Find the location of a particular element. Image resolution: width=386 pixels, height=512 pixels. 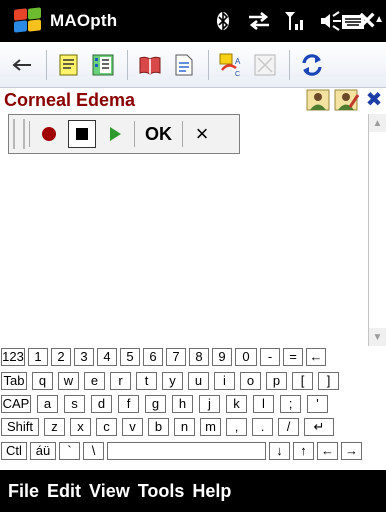

key: j is located at coordinates (209, 404).